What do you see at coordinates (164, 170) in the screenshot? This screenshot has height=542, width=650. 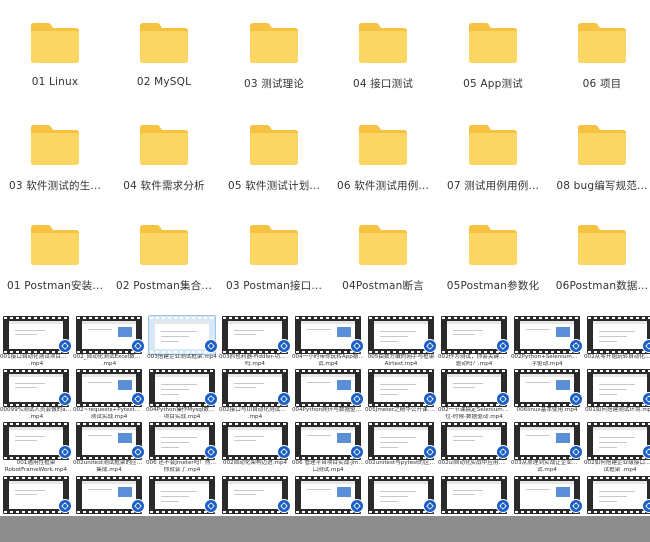 I see `folder-item: 04 软件需求分析` at bounding box center [164, 170].